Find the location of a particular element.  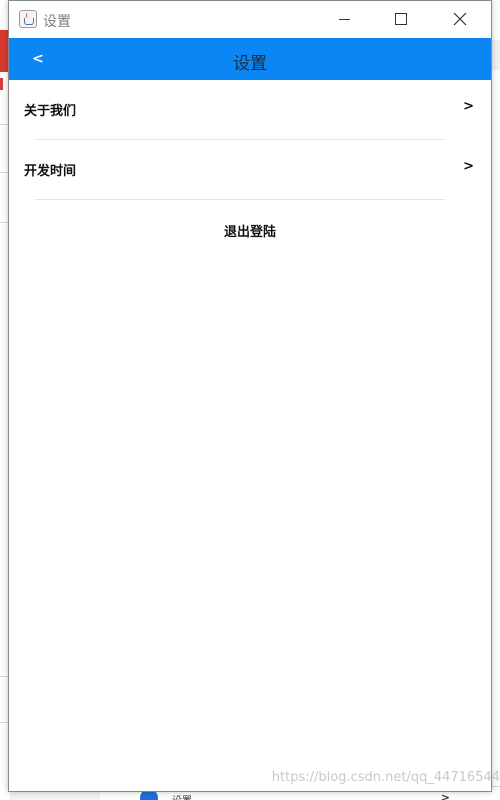

maximize-icon is located at coordinates (401, 19).